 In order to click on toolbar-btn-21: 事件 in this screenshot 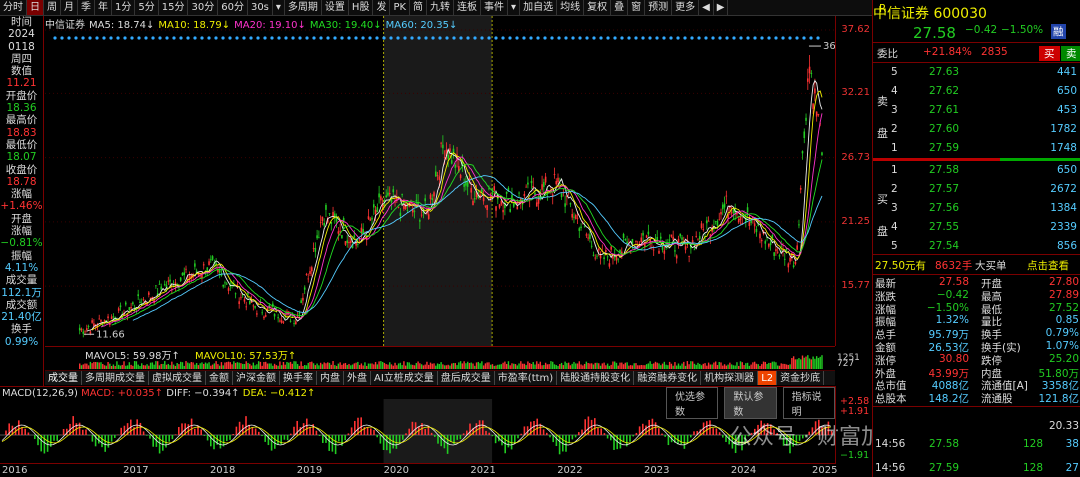, I will do `click(495, 7)`.